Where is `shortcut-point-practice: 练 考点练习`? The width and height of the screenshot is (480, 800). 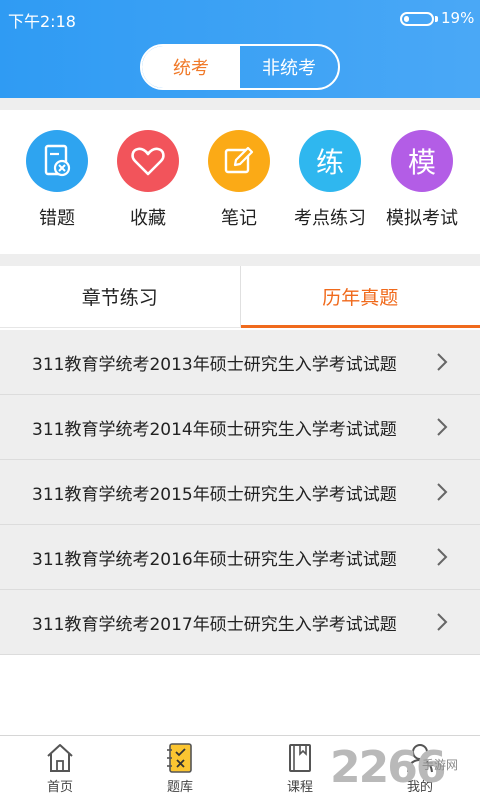 shortcut-point-practice: 练 考点练习 is located at coordinates (330, 180).